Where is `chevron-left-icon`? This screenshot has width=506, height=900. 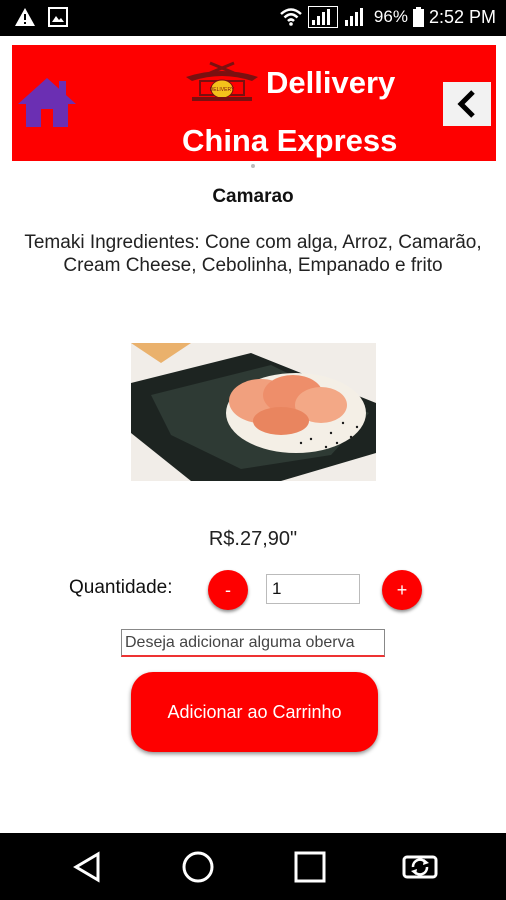 chevron-left-icon is located at coordinates (466, 104).